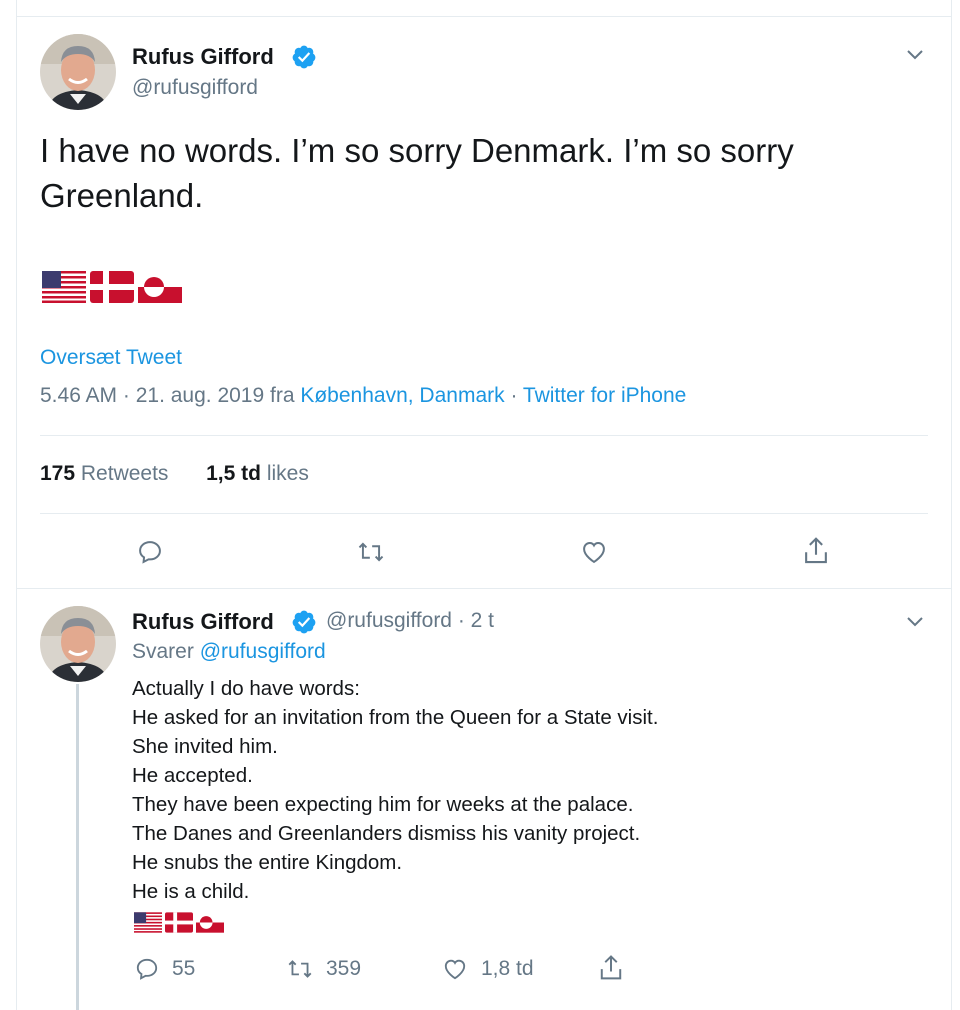 This screenshot has height=1010, width=960. What do you see at coordinates (205, 746) in the screenshot?
I see `reply-line: She invited him.` at bounding box center [205, 746].